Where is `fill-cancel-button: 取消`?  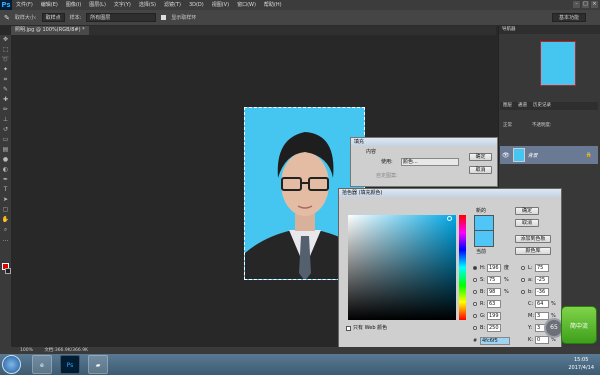
fill-cancel-button: 取消 is located at coordinates (480, 170).